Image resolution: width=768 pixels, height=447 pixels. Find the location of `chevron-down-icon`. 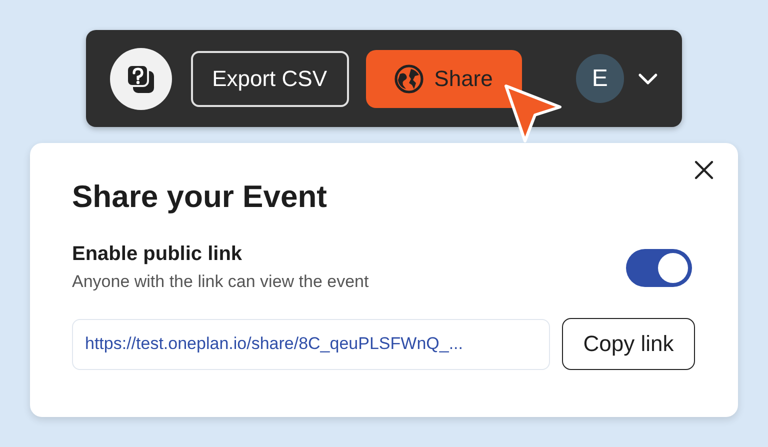

chevron-down-icon is located at coordinates (648, 78).